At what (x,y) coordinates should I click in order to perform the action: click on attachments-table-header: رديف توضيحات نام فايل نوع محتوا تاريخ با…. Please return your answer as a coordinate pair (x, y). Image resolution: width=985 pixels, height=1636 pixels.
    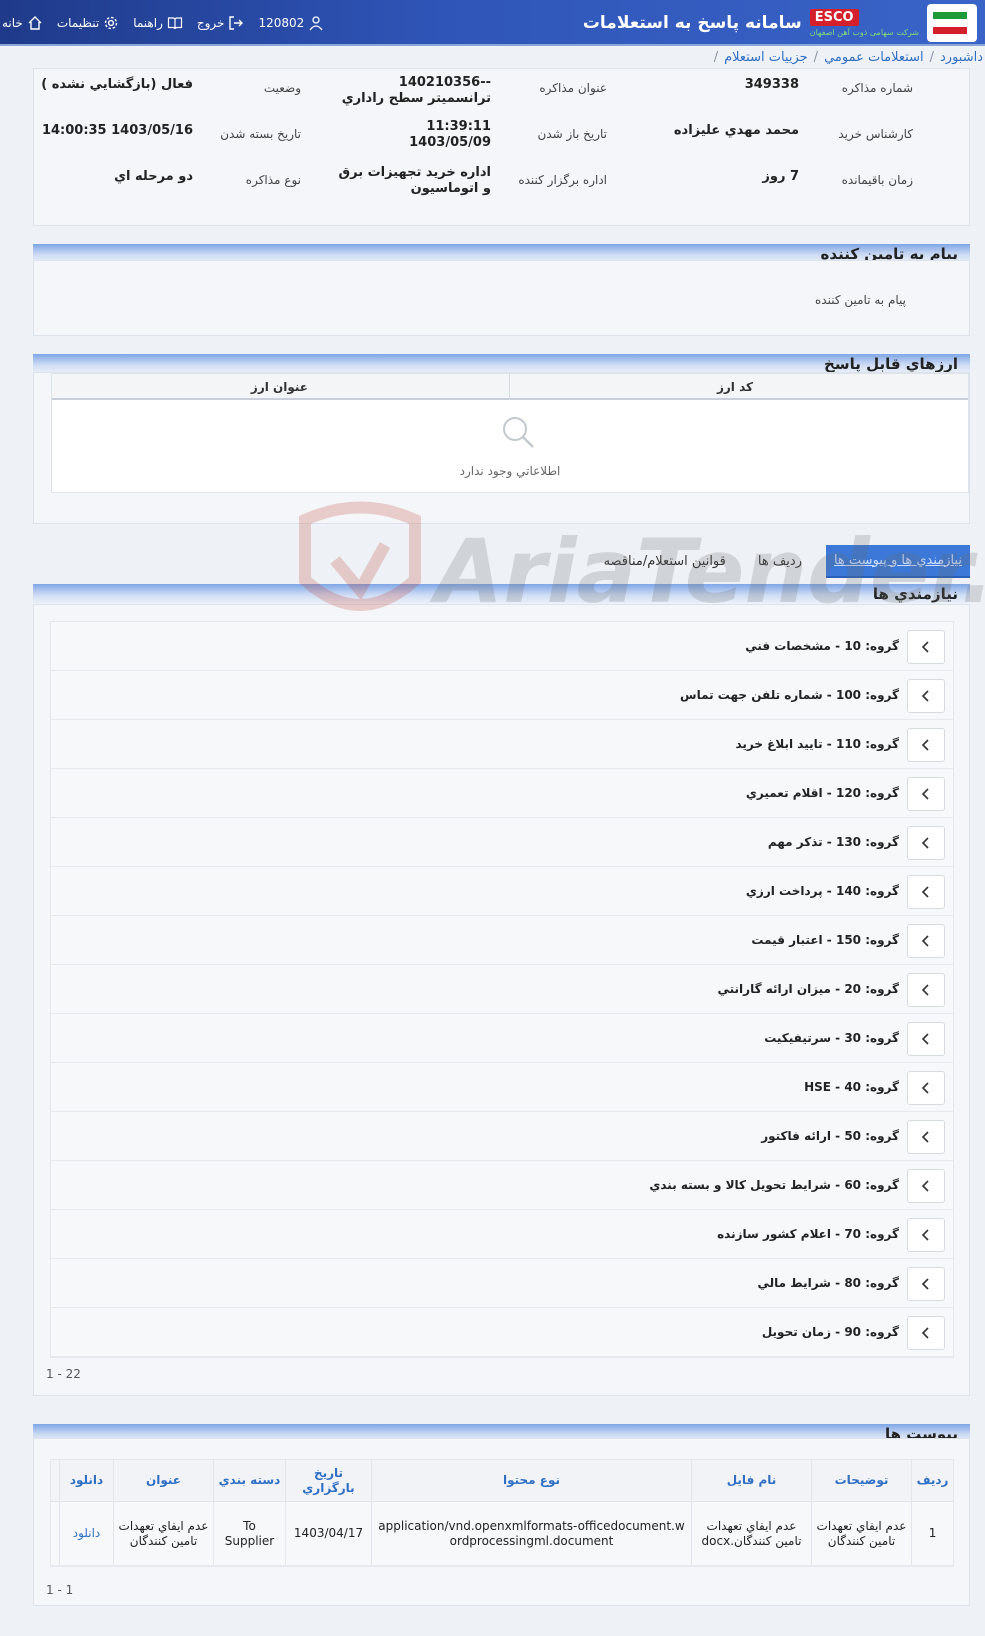
    Looking at the image, I should click on (502, 1481).